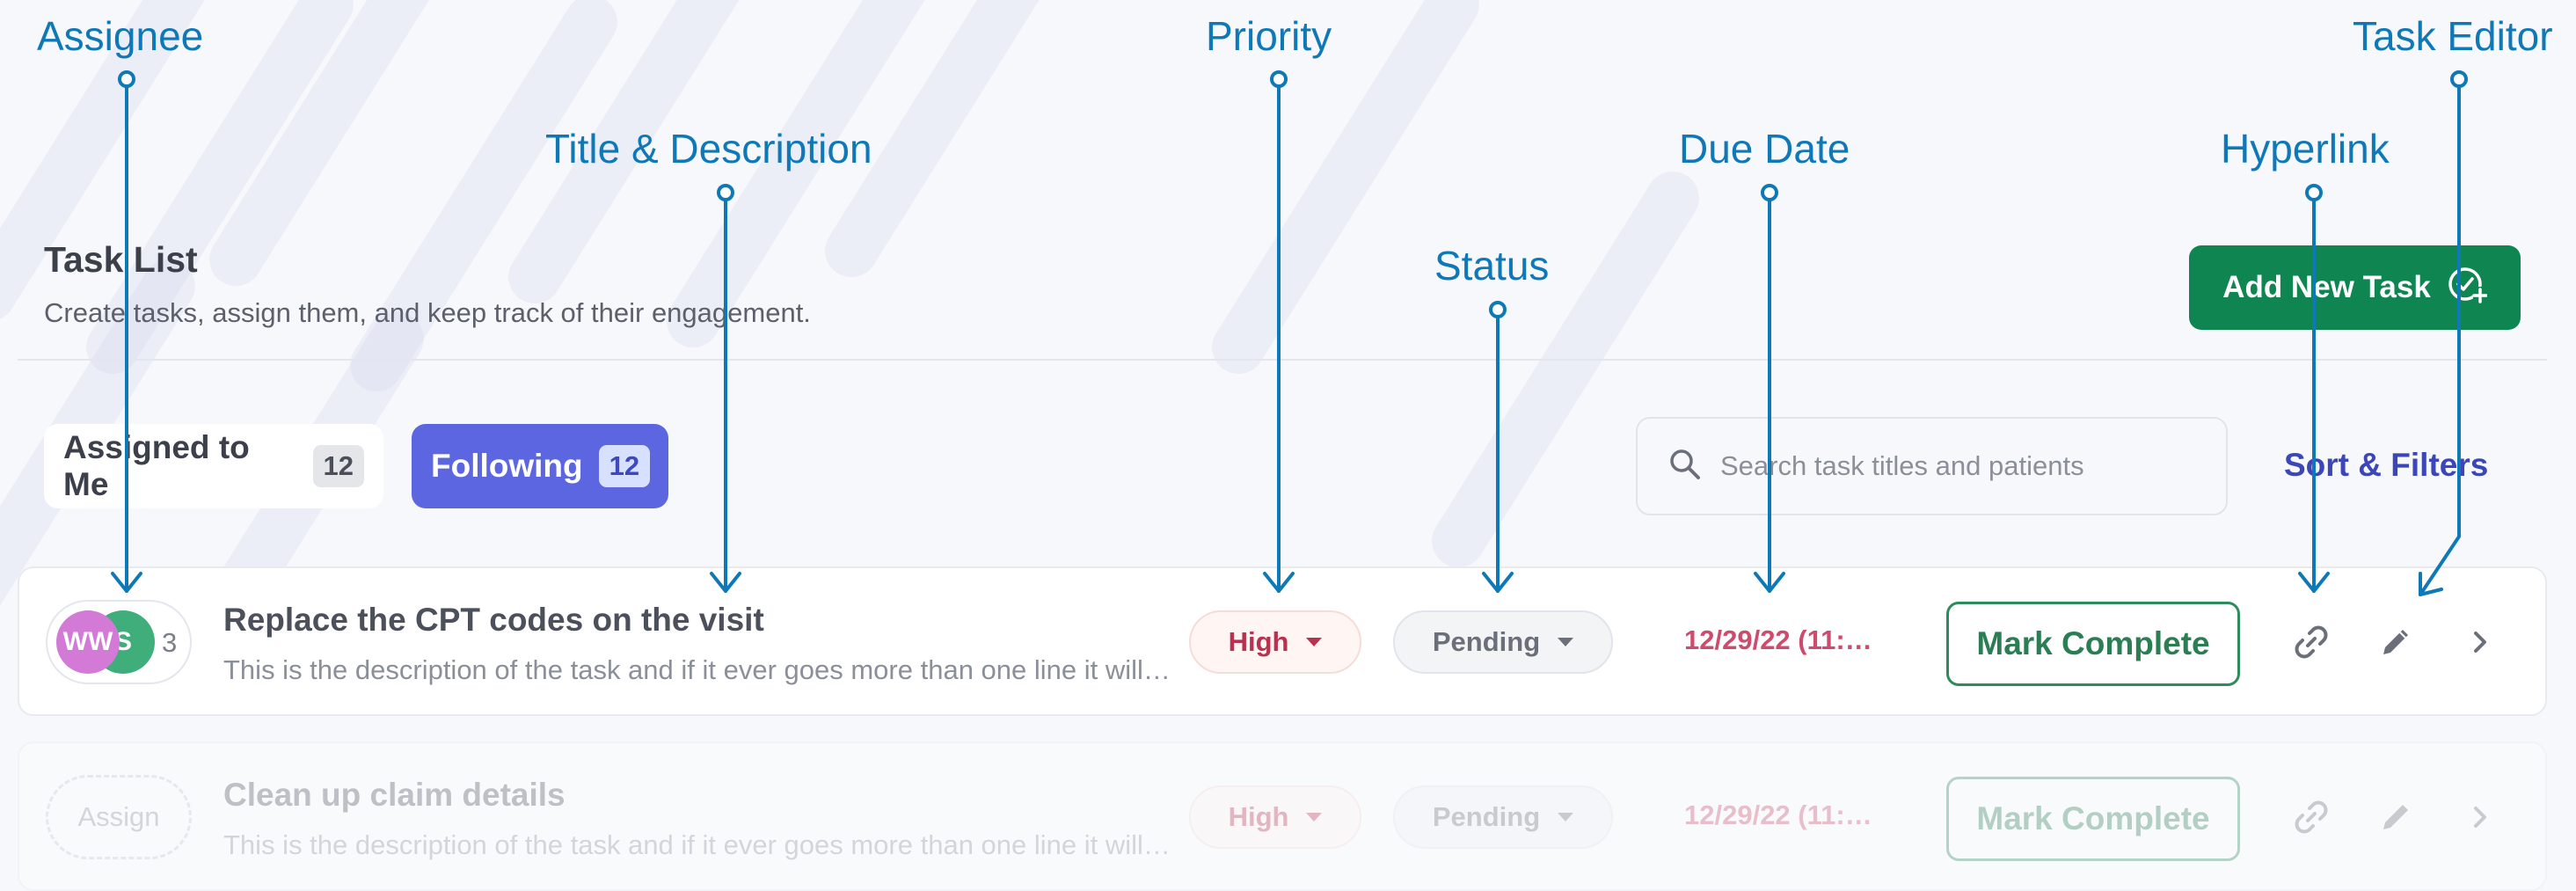 This screenshot has width=2576, height=891. What do you see at coordinates (156, 465) in the screenshot?
I see `tab-label: Assigned to Me` at bounding box center [156, 465].